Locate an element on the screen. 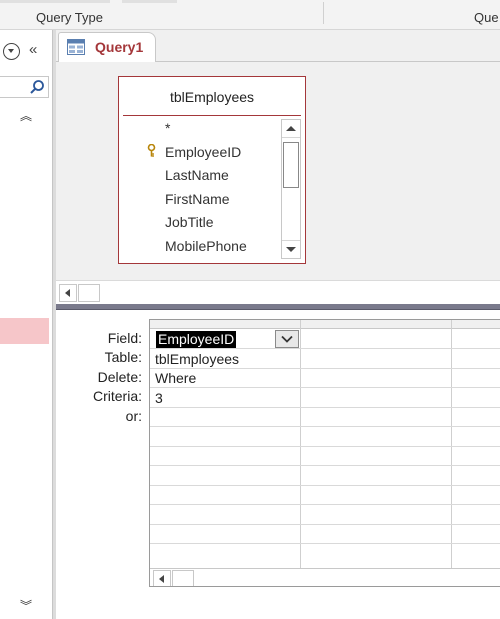  grid-column-selector-bar is located at coordinates (325, 324).